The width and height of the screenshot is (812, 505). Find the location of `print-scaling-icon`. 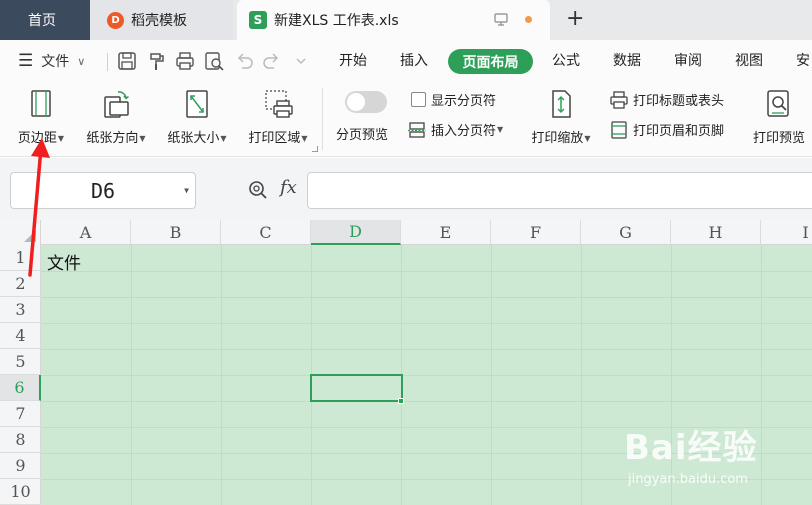

print-scaling-icon is located at coordinates (561, 104).